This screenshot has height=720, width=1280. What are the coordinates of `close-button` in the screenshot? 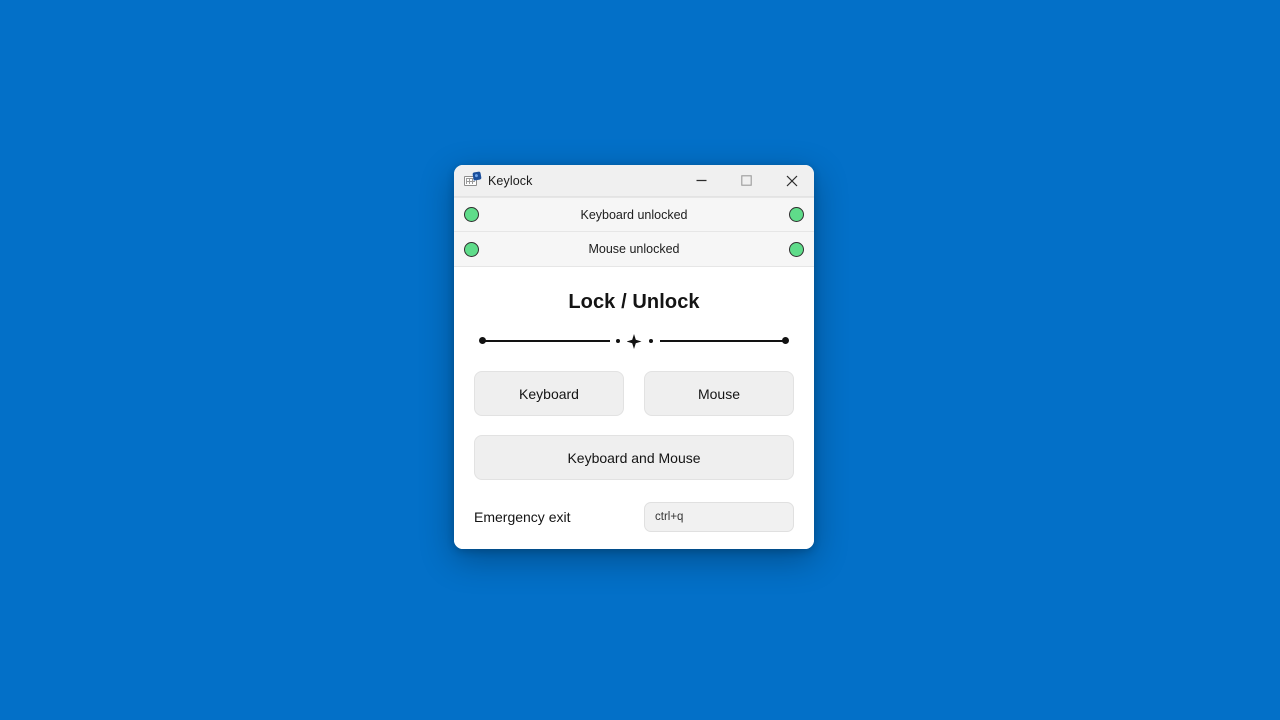 It's located at (791, 181).